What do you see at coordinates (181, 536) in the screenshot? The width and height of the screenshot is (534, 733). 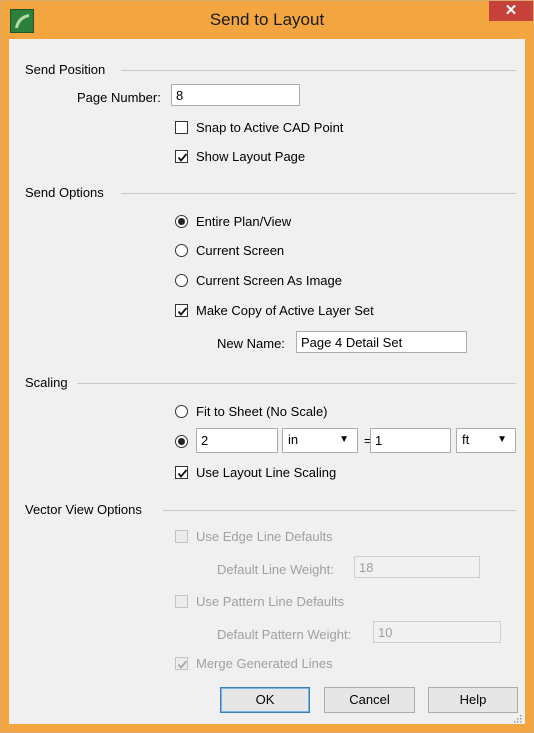 I see `edge-line-defaults-checkbox` at bounding box center [181, 536].